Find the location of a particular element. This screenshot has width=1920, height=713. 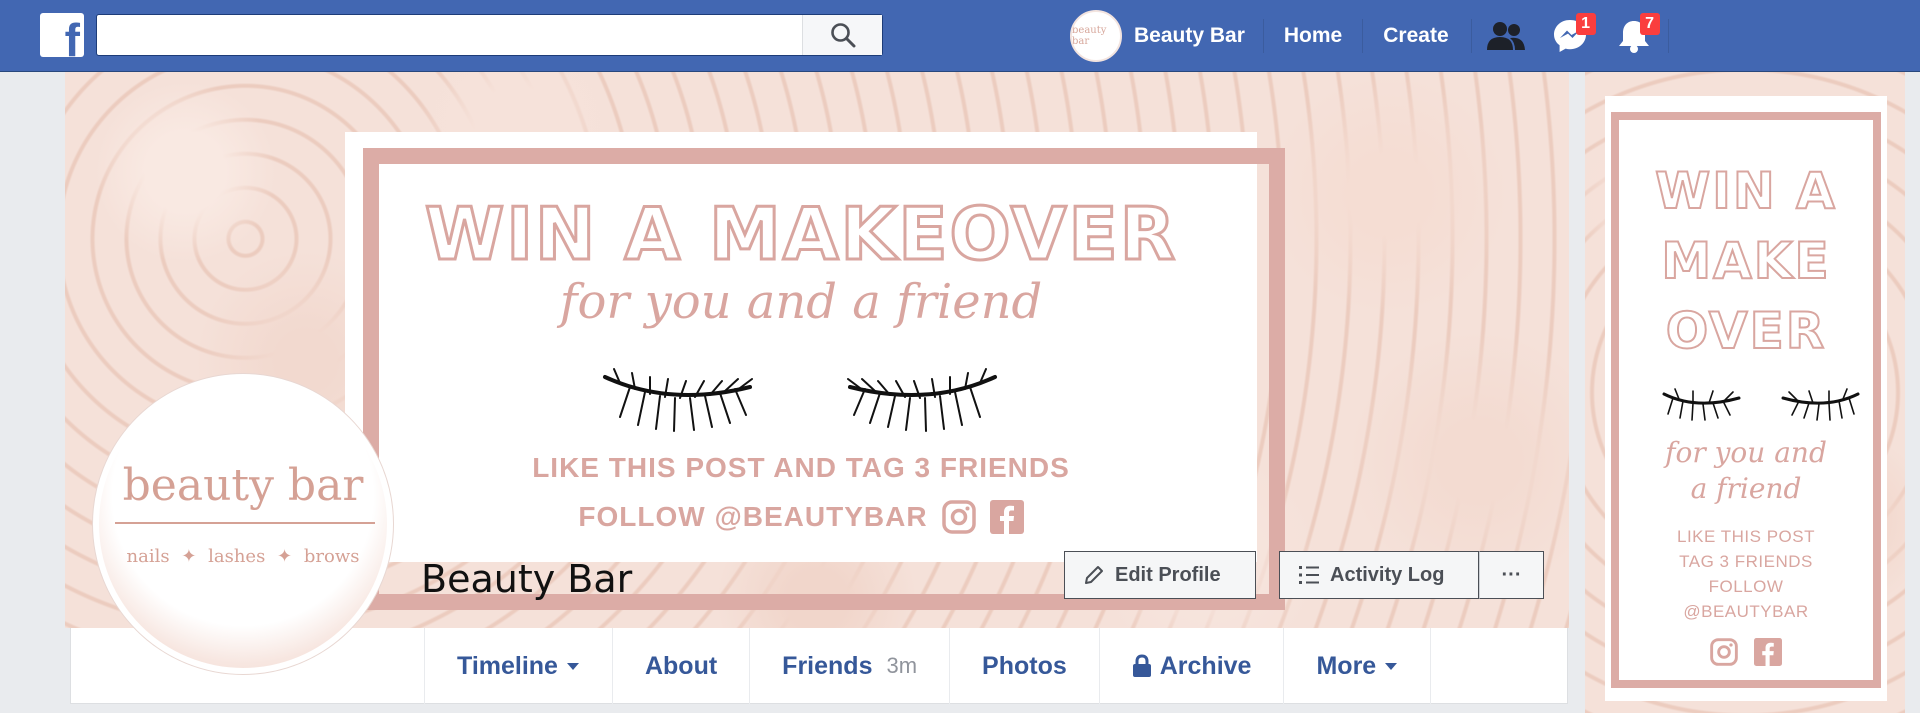

tab-archive: Archive is located at coordinates (1191, 666).